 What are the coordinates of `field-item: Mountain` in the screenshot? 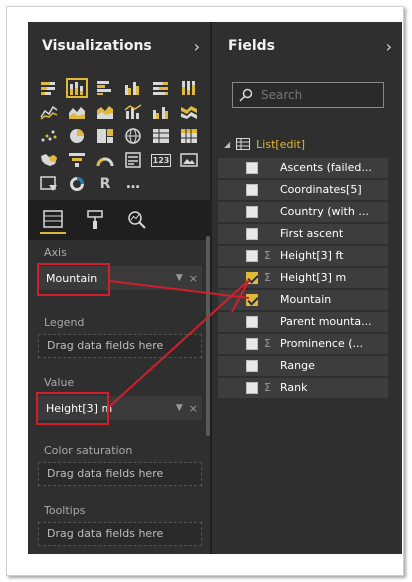 It's located at (303, 300).